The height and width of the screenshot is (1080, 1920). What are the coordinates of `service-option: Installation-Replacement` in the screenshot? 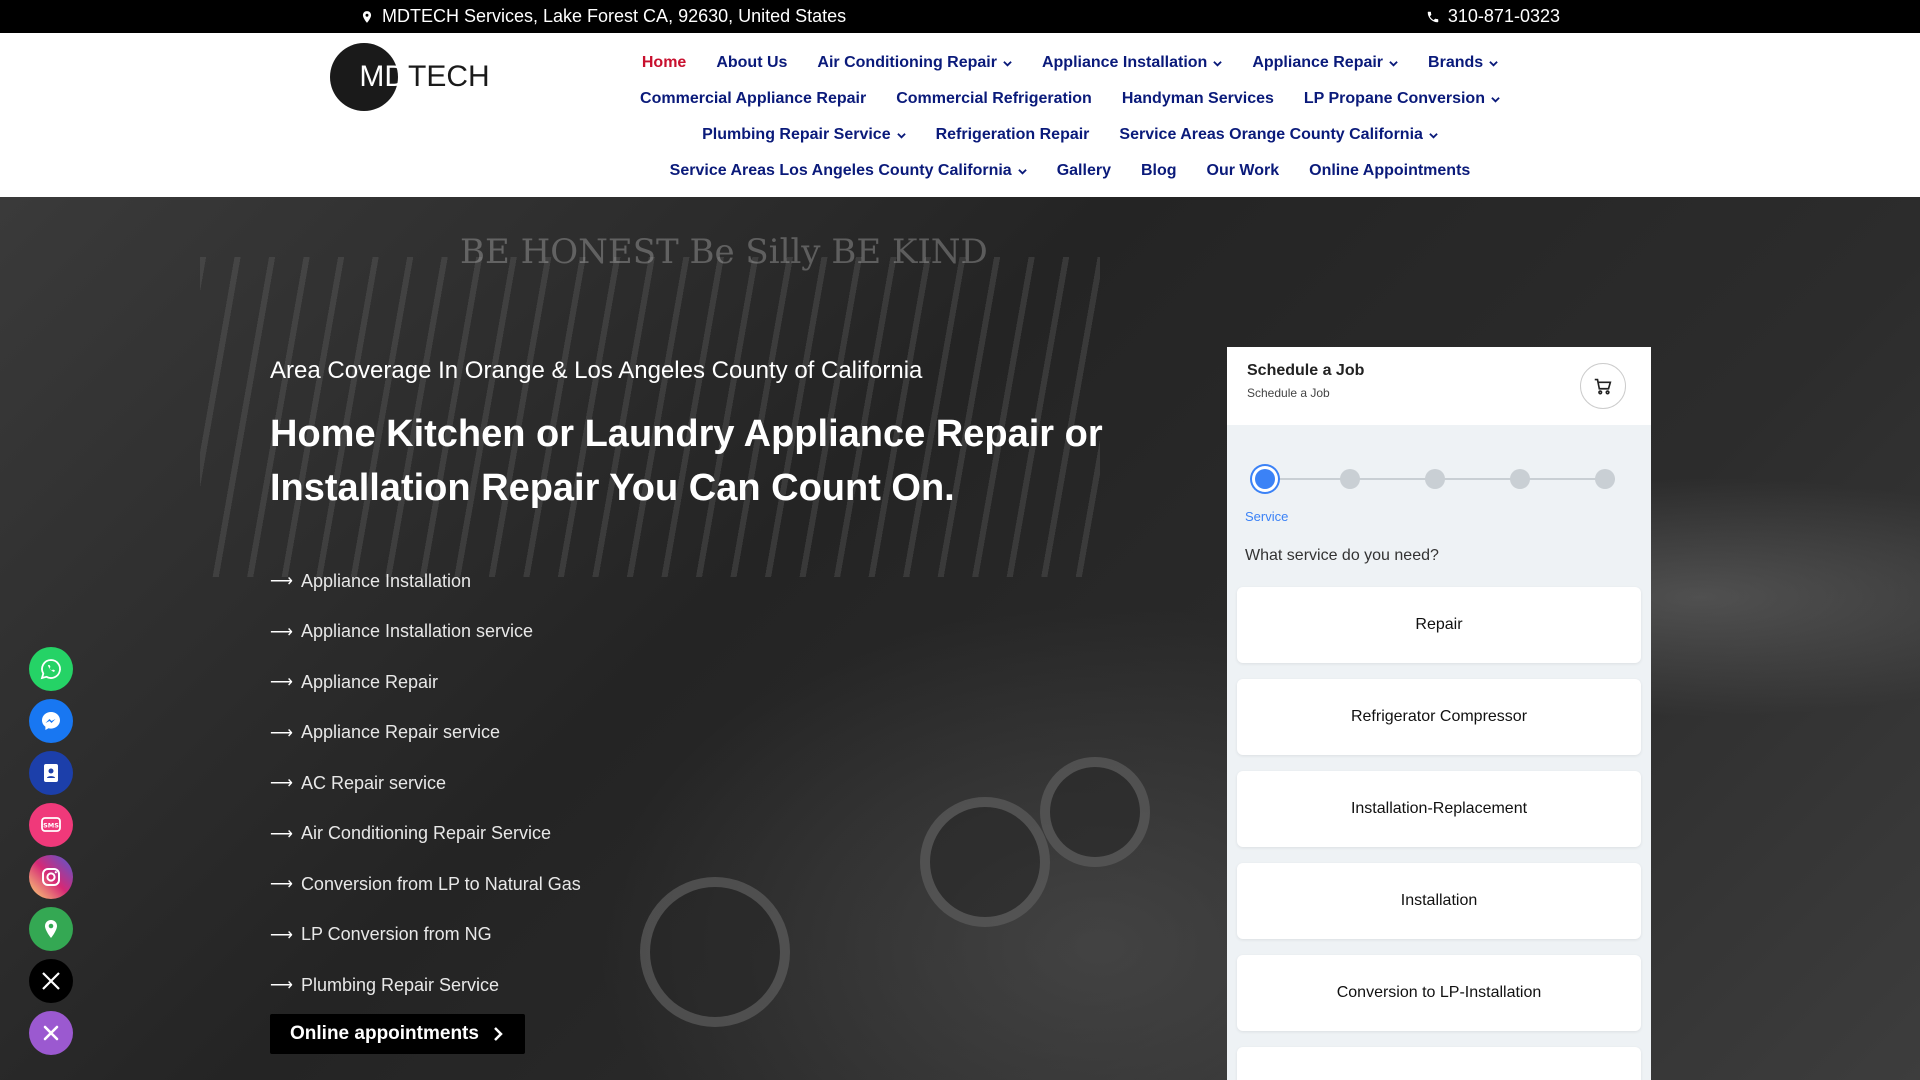 It's located at (1439, 809).